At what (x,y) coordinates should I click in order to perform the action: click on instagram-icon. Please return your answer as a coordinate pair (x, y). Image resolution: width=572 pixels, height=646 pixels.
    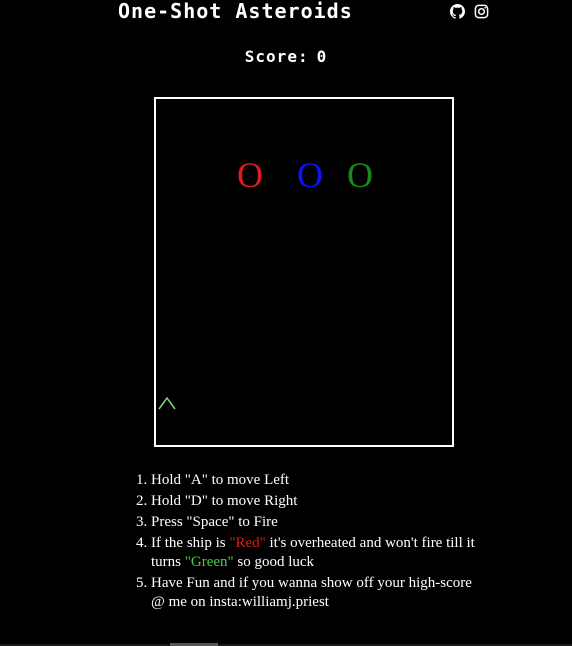
    Looking at the image, I should click on (481, 11).